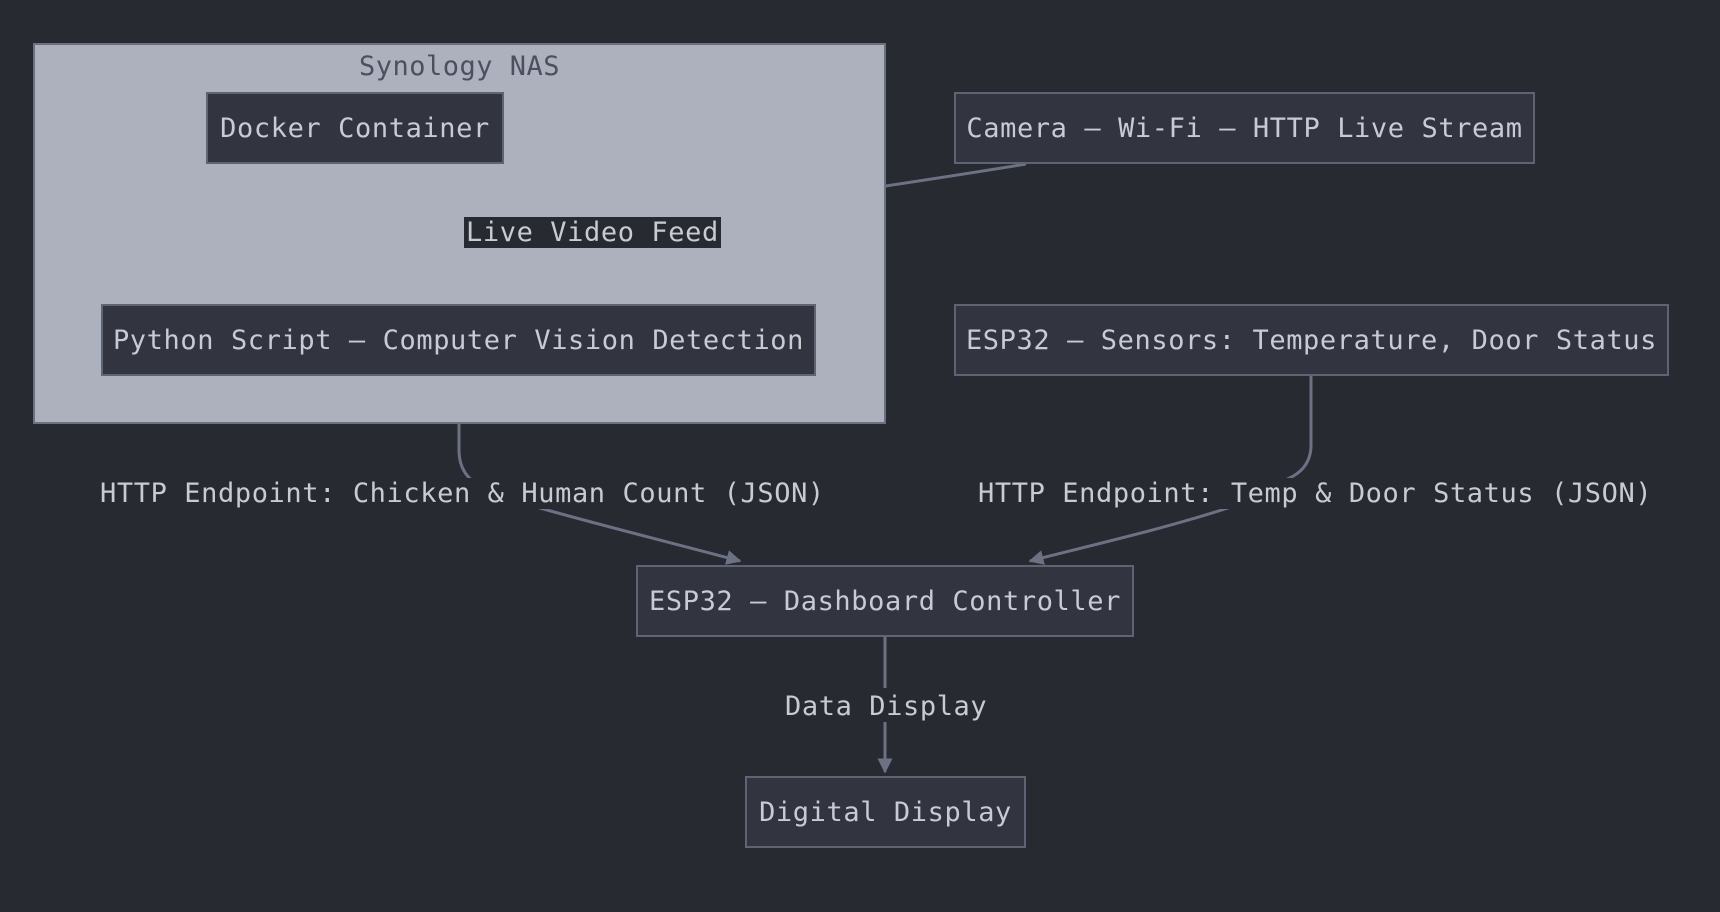  I want to click on edge-label-temp-door: HTTP Endpoint: Temp & Door Status (JSON), so click(1315, 493).